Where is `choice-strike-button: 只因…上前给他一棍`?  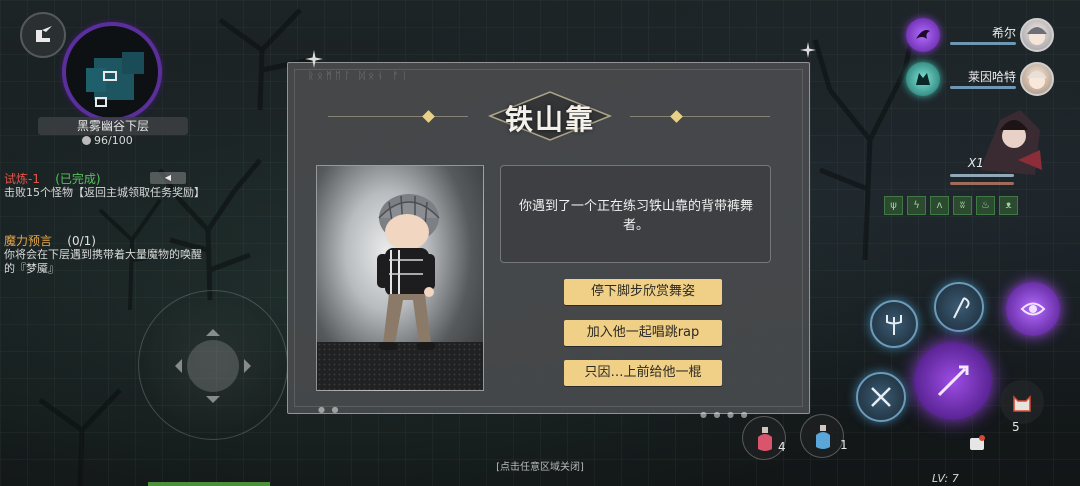 choice-strike-button: 只因…上前给他一棍 is located at coordinates (643, 373).